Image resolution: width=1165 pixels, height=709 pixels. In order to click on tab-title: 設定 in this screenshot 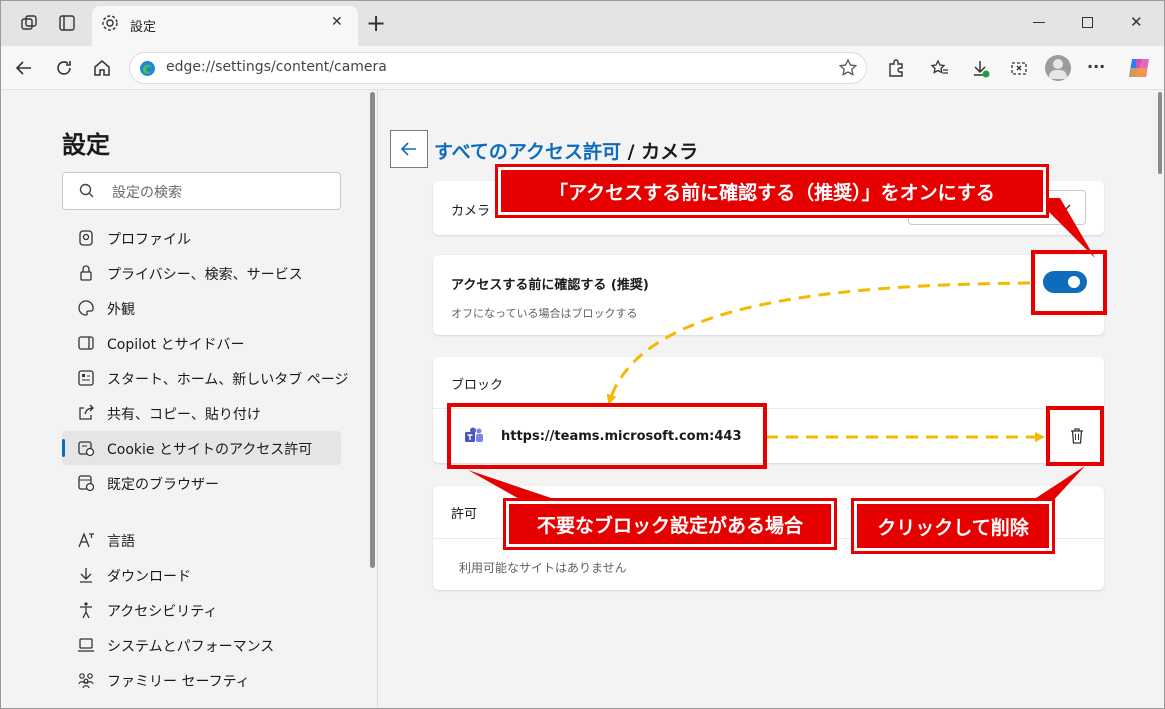, I will do `click(143, 27)`.